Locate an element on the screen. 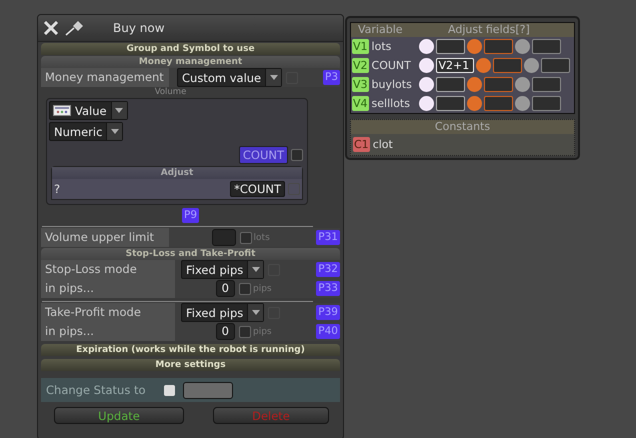 This screenshot has width=636, height=438. variable-name: COUNT is located at coordinates (392, 65).